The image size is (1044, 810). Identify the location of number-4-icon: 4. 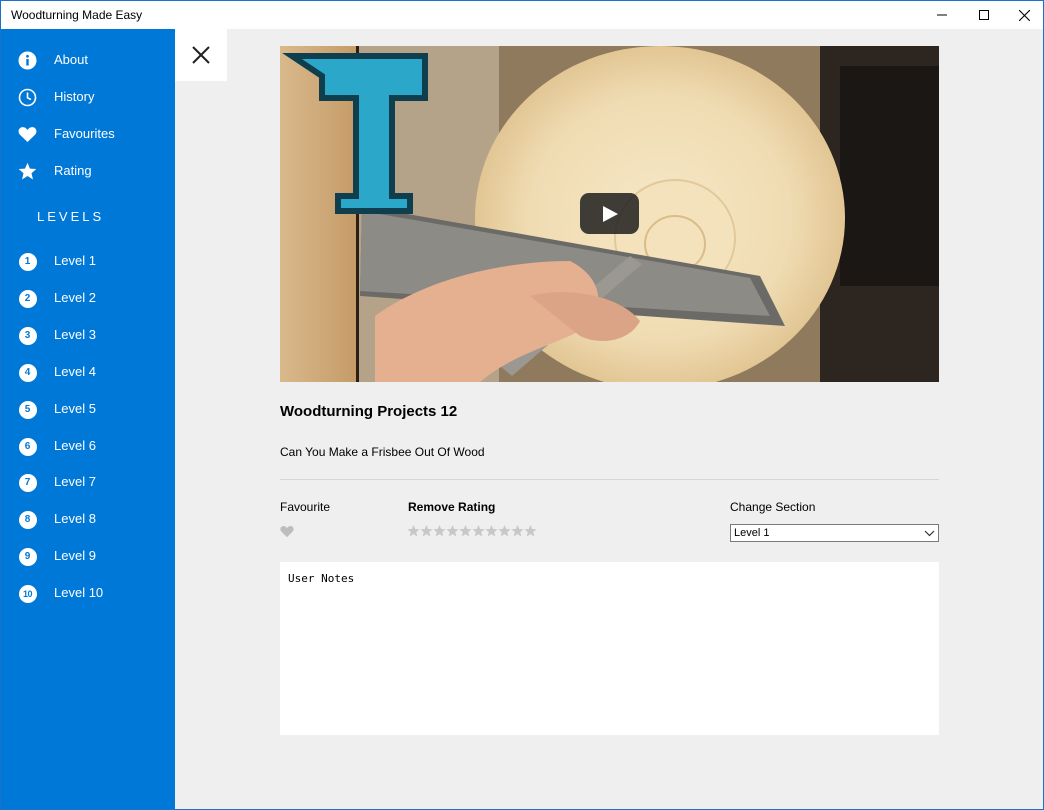
(27, 372).